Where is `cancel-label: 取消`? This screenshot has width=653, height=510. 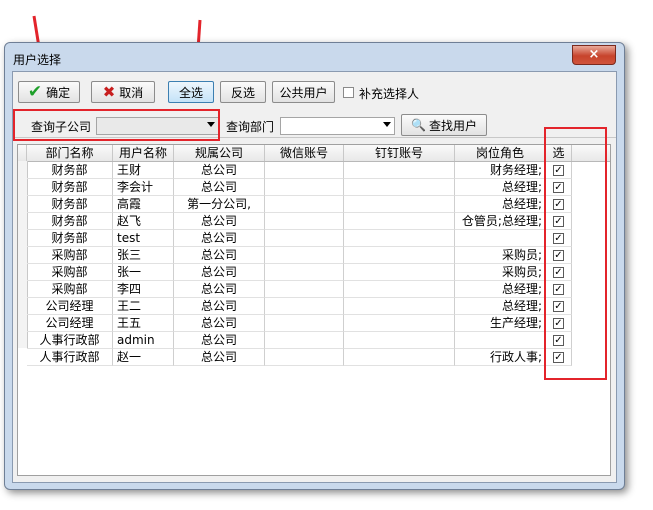 cancel-label: 取消 is located at coordinates (131, 92).